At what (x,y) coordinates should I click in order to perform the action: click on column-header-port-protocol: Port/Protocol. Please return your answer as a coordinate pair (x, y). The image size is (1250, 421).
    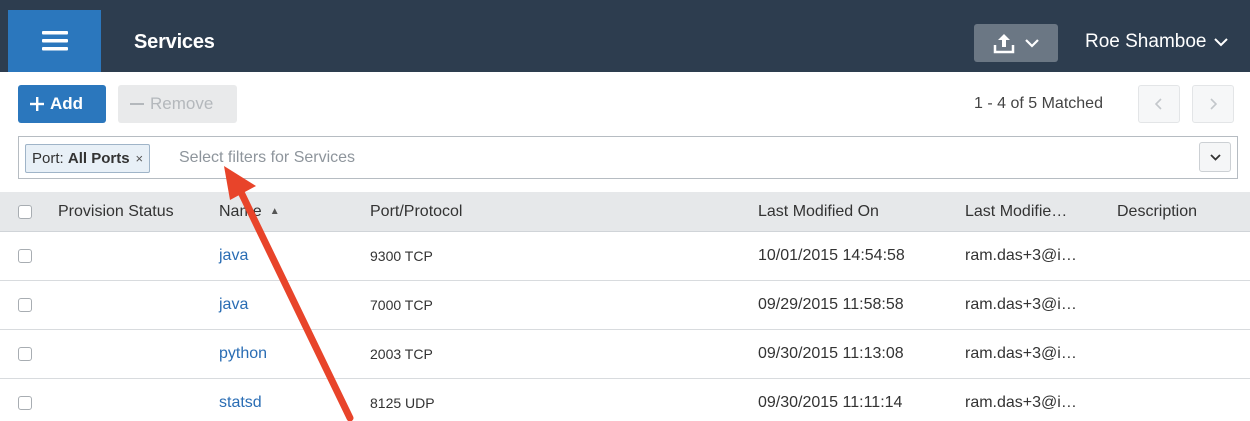
    Looking at the image, I should click on (416, 211).